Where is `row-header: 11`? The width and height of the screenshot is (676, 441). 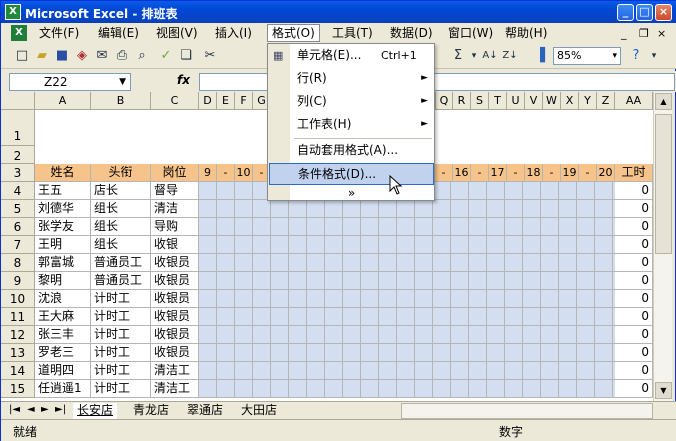
row-header: 11 is located at coordinates (18, 317).